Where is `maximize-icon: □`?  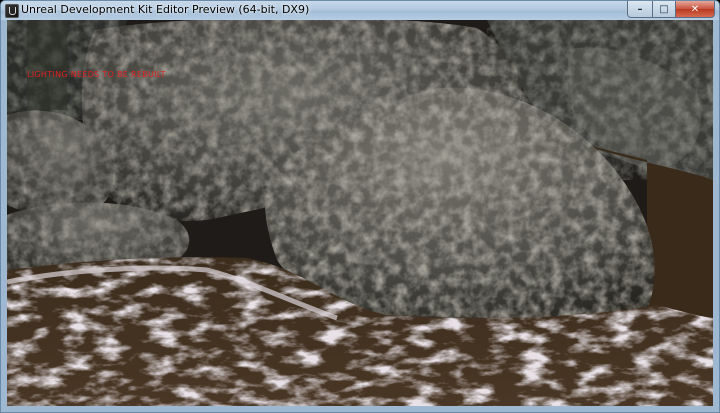
maximize-icon: □ is located at coordinates (664, 9).